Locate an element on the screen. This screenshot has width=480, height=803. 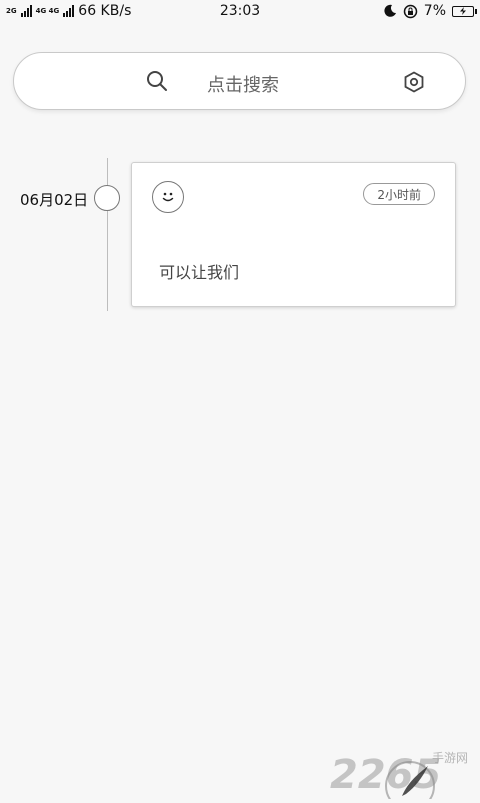
search-bar: 点击搜索 is located at coordinates (239, 81).